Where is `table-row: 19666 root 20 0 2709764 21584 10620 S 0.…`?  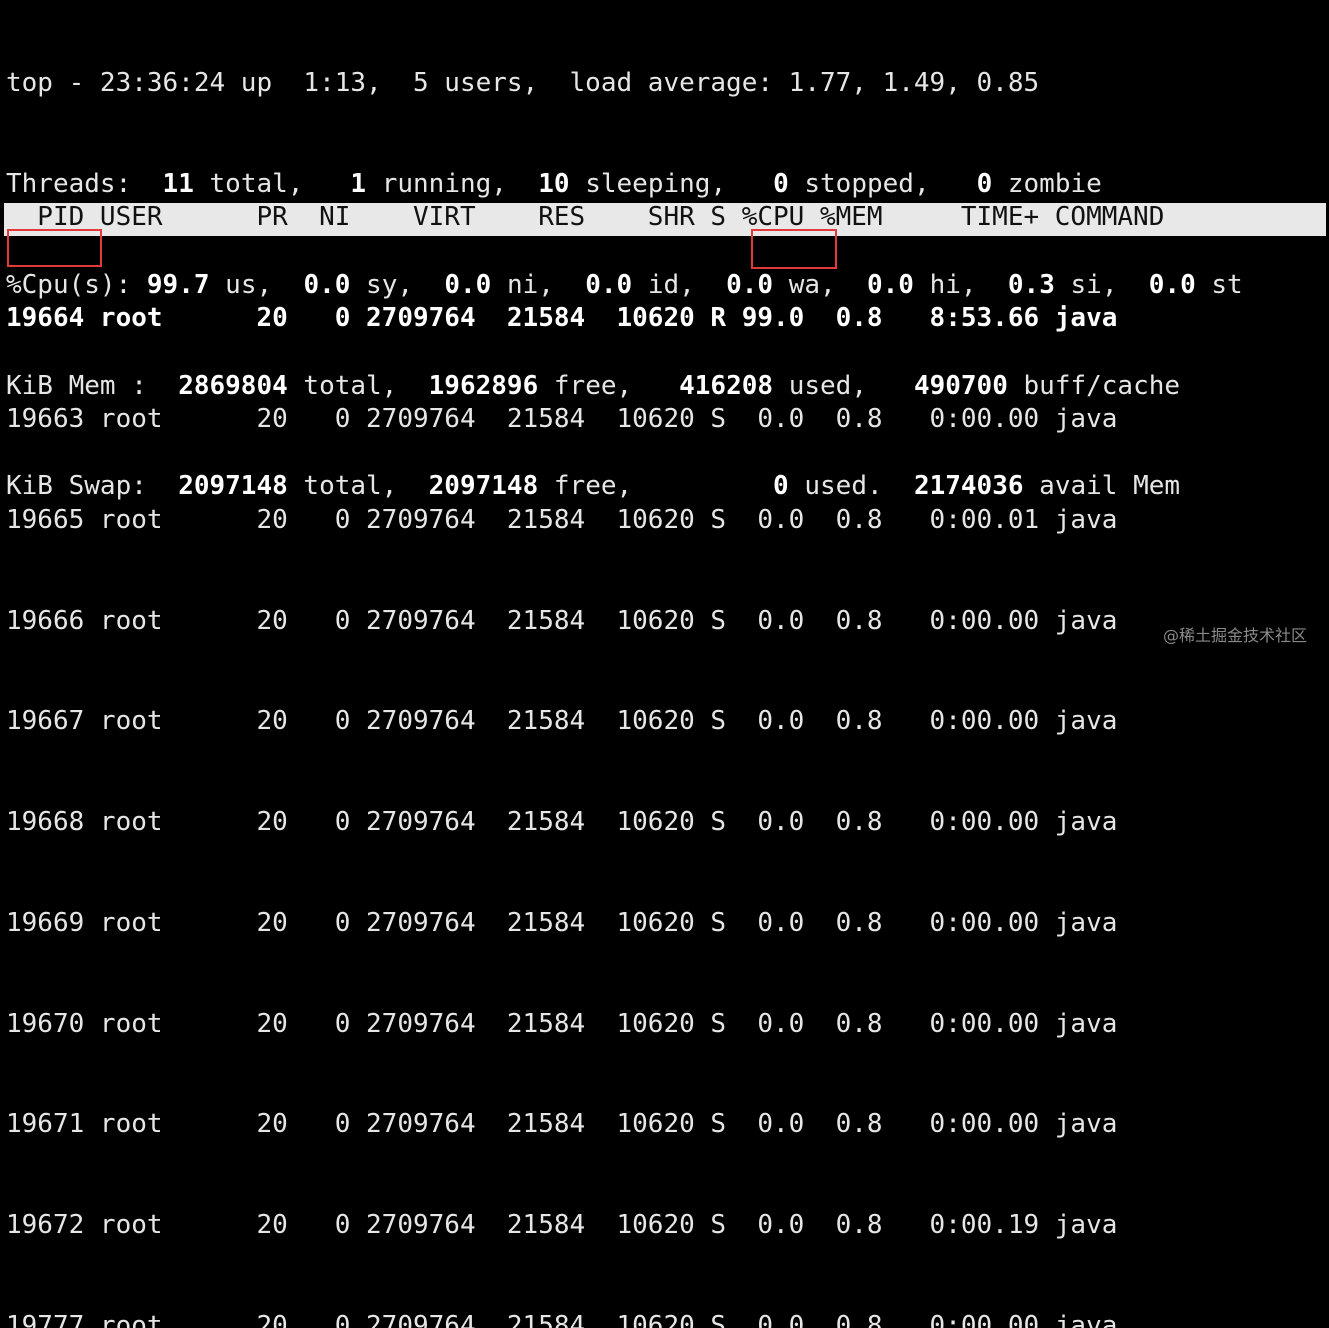 table-row: 19666 root 20 0 2709764 21584 10620 S 0.… is located at coordinates (561, 622).